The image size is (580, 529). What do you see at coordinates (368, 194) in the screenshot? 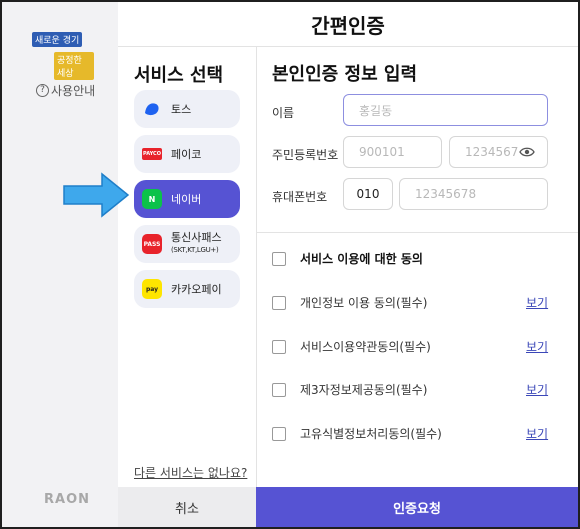
I see `carrier-select: 010` at bounding box center [368, 194].